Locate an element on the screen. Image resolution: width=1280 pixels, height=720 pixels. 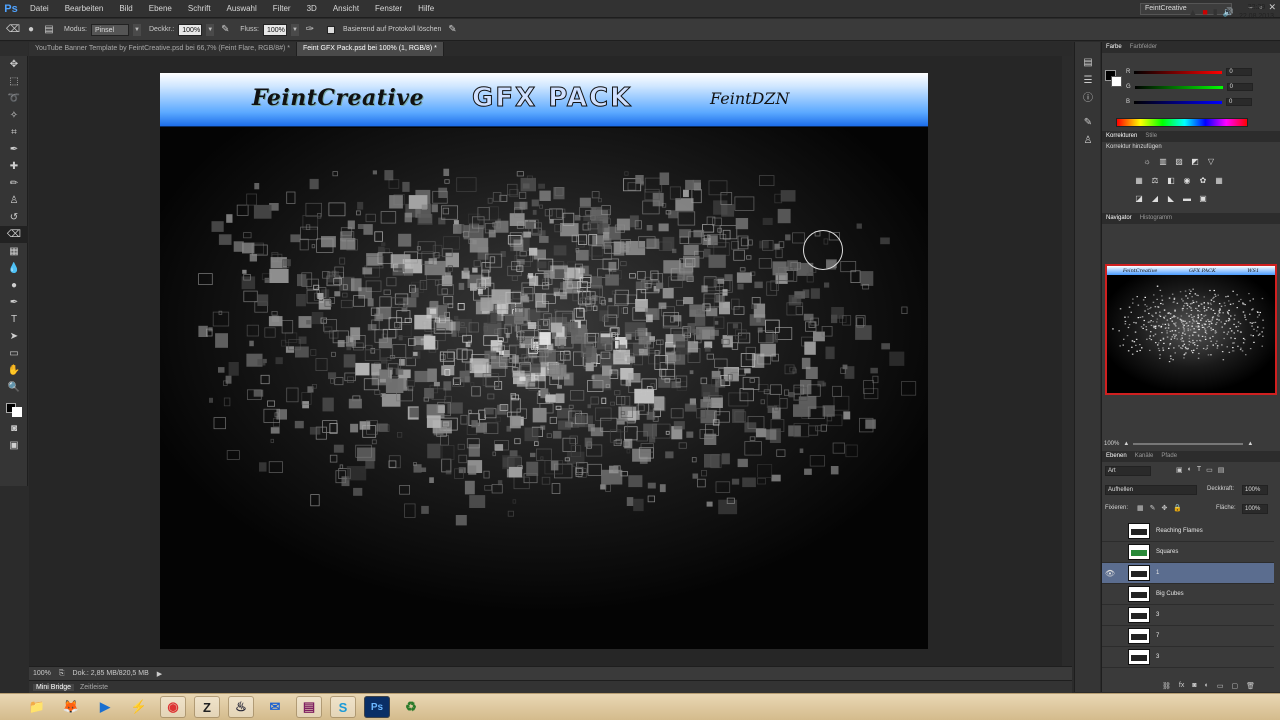
posterize-icon: ◢ is located at coordinates (1155, 199).